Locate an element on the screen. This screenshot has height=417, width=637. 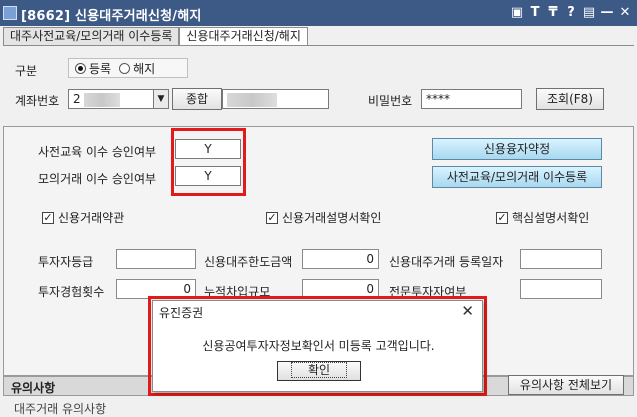
dialog-ok-button: 확인 is located at coordinates (319, 371).